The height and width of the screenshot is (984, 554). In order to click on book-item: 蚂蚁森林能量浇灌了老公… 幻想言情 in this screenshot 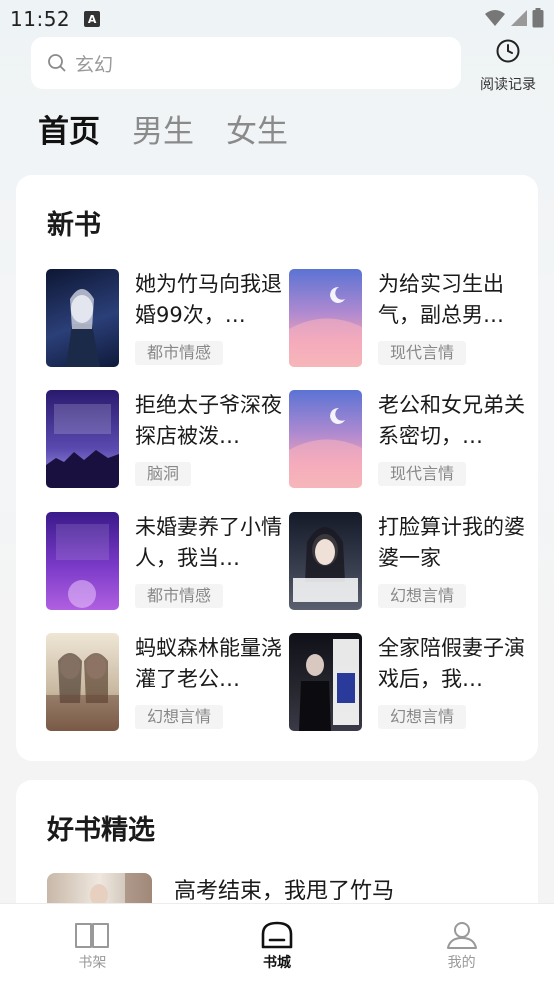, I will do `click(166, 682)`.